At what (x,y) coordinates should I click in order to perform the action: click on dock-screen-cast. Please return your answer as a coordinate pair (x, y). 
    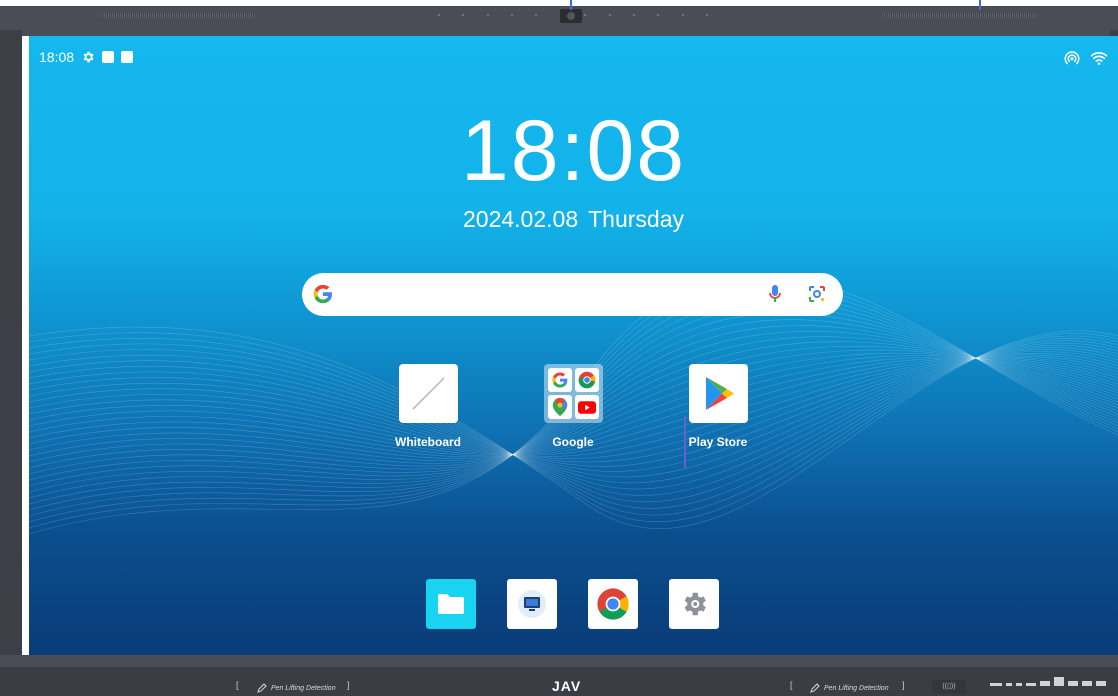
    Looking at the image, I should click on (532, 604).